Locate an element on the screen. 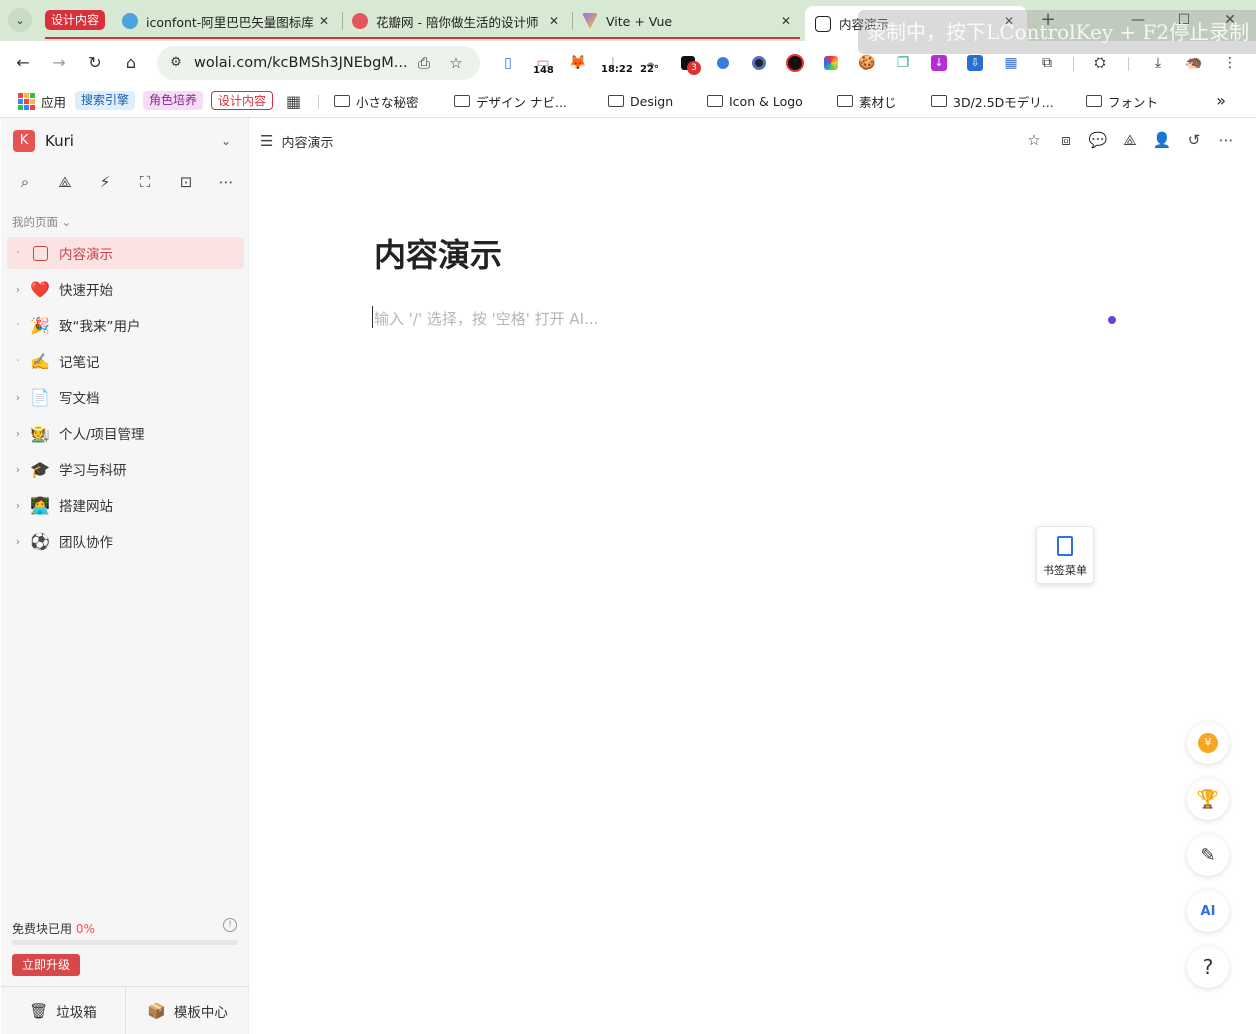 Image resolution: width=1256 pixels, height=1034 pixels. extension-dark-circle-icon is located at coordinates (795, 63).